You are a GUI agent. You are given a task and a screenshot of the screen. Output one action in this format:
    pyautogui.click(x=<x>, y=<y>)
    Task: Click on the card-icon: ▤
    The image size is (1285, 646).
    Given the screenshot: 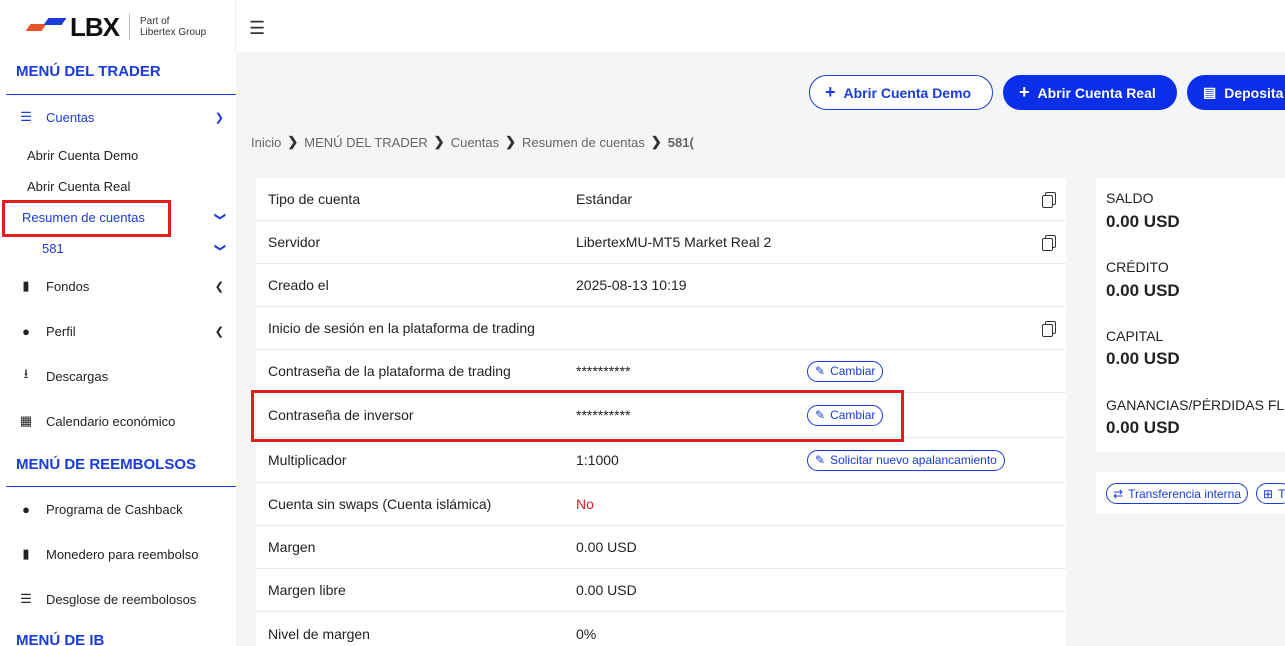 What is the action you would take?
    pyautogui.click(x=1210, y=92)
    